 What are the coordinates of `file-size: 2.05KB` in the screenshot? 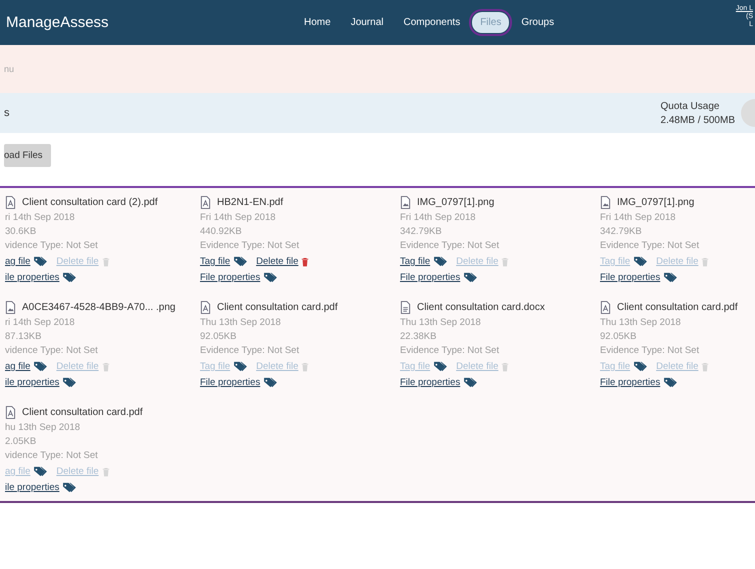 It's located at (21, 441).